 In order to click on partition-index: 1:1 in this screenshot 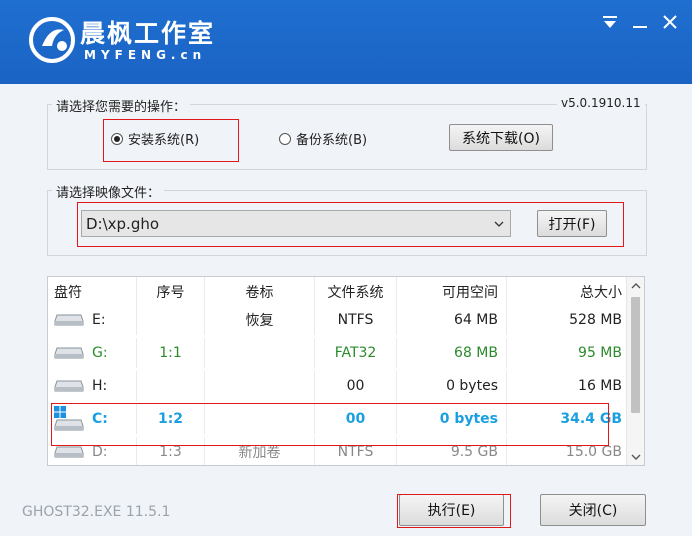, I will do `click(170, 353)`.